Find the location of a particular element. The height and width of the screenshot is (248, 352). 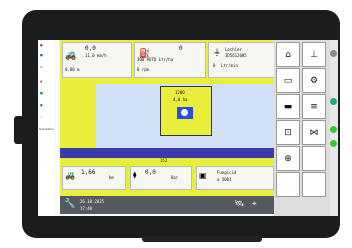

satellite-icon: 🛰 is located at coordinates (239, 203).